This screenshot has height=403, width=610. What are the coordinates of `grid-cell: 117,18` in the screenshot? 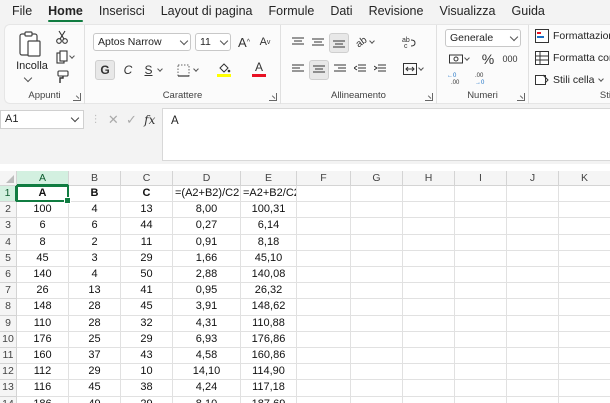 It's located at (269, 388).